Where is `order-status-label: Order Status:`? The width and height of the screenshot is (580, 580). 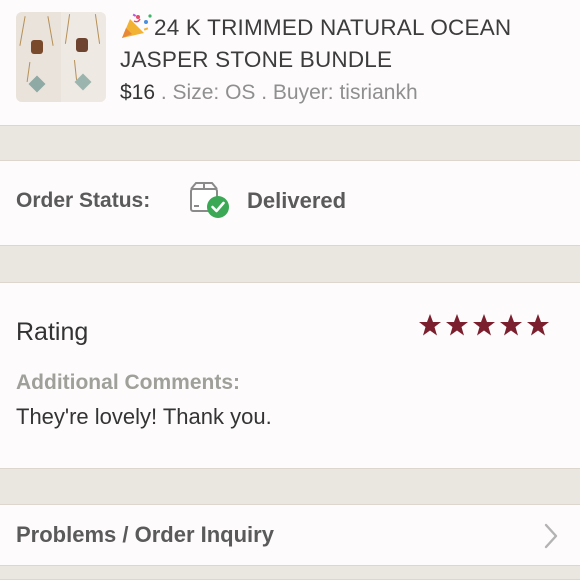
order-status-label: Order Status: is located at coordinates (83, 200).